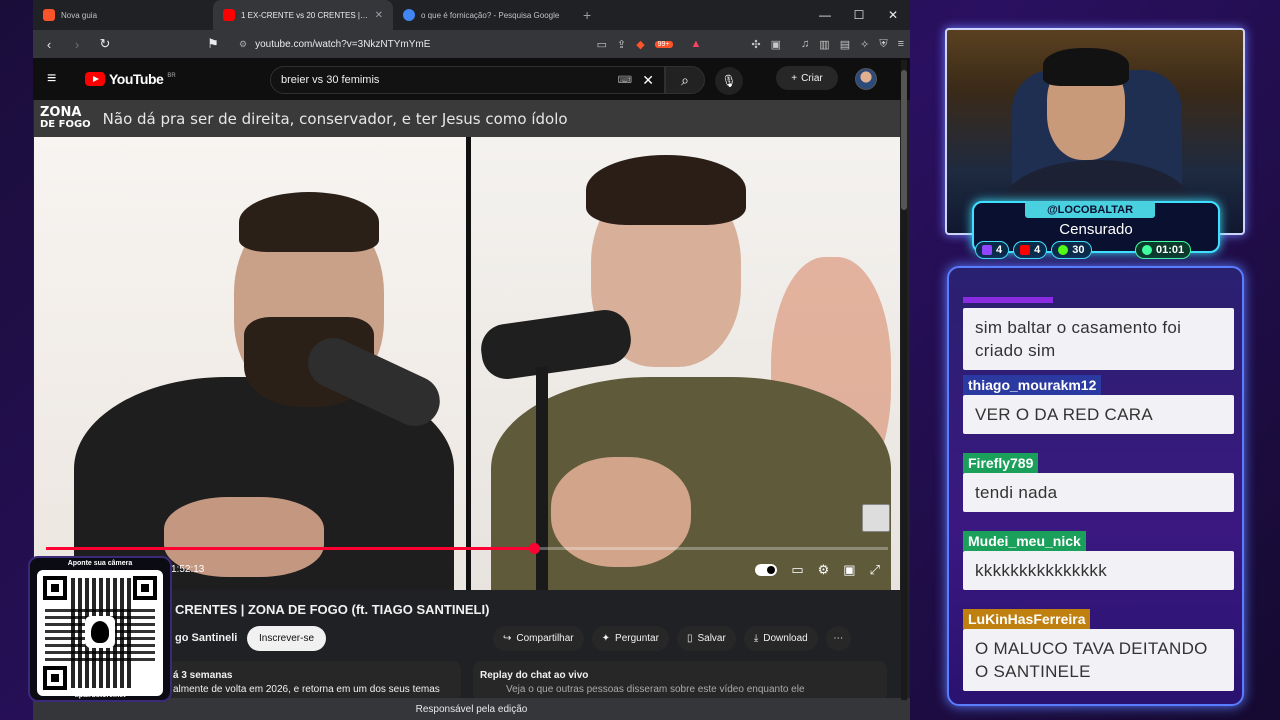  I want to click on right-person-hair, so click(666, 190).